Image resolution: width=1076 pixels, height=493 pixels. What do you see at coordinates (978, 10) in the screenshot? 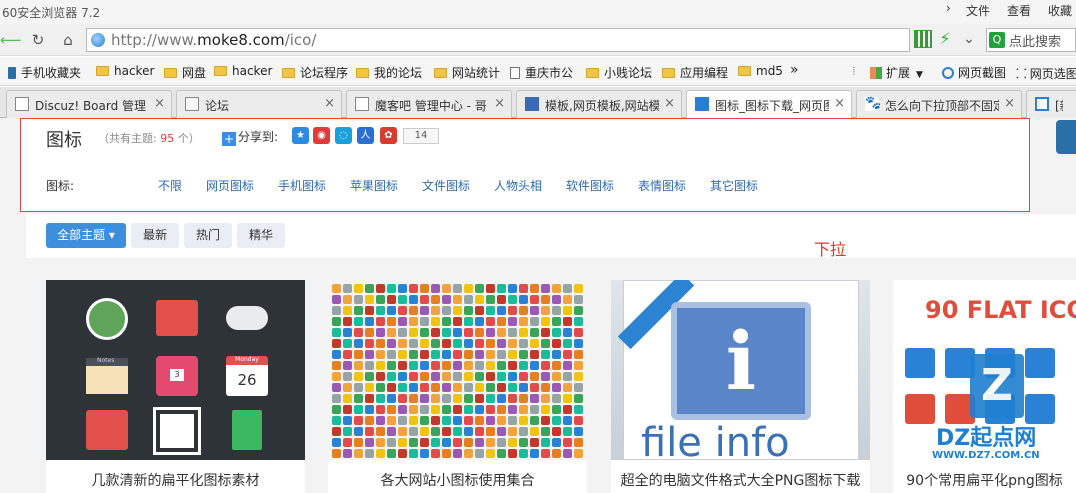
I see `menu-file: 文件` at bounding box center [978, 10].